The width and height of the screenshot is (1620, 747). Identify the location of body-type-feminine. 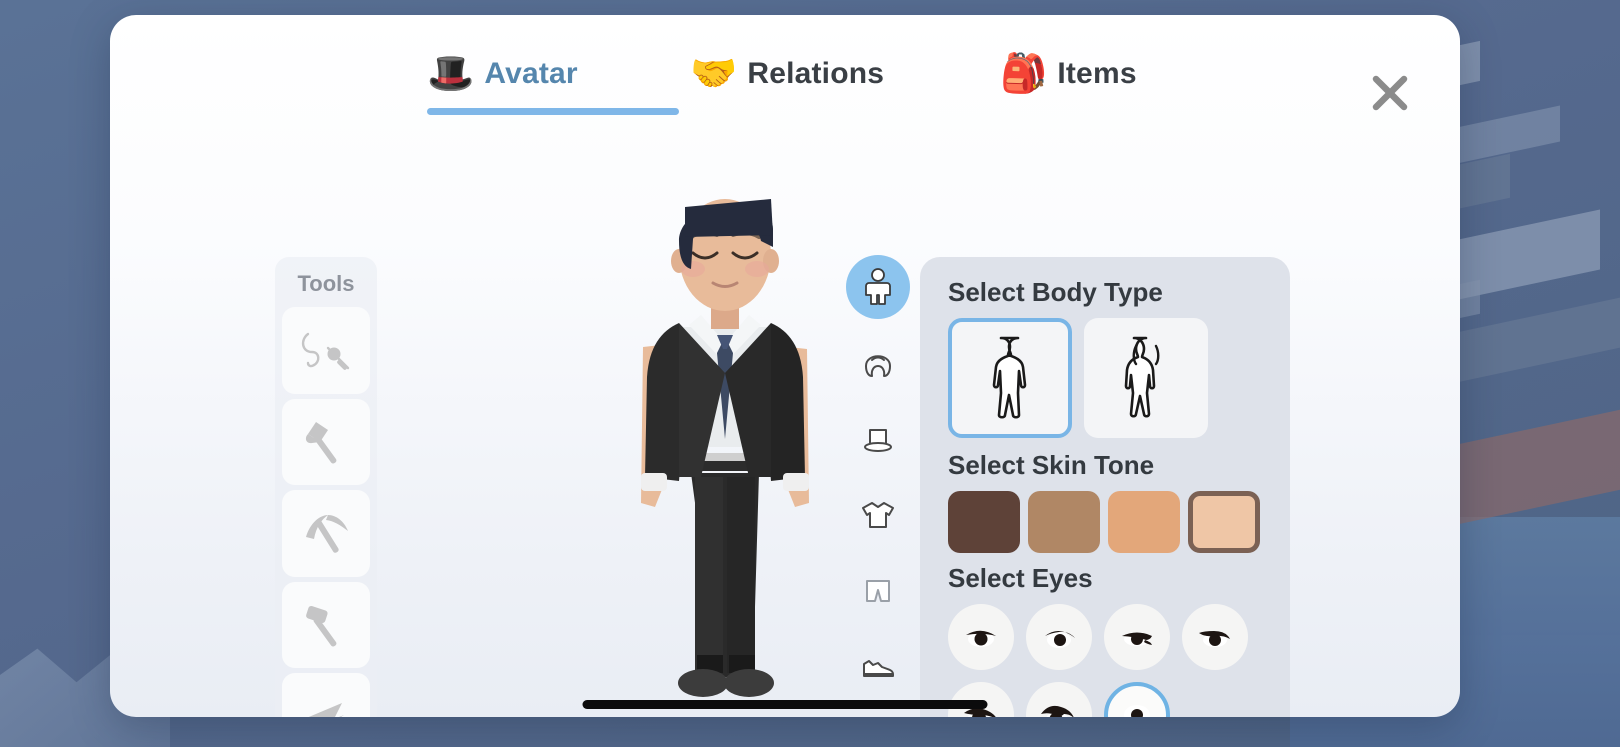
(1146, 378).